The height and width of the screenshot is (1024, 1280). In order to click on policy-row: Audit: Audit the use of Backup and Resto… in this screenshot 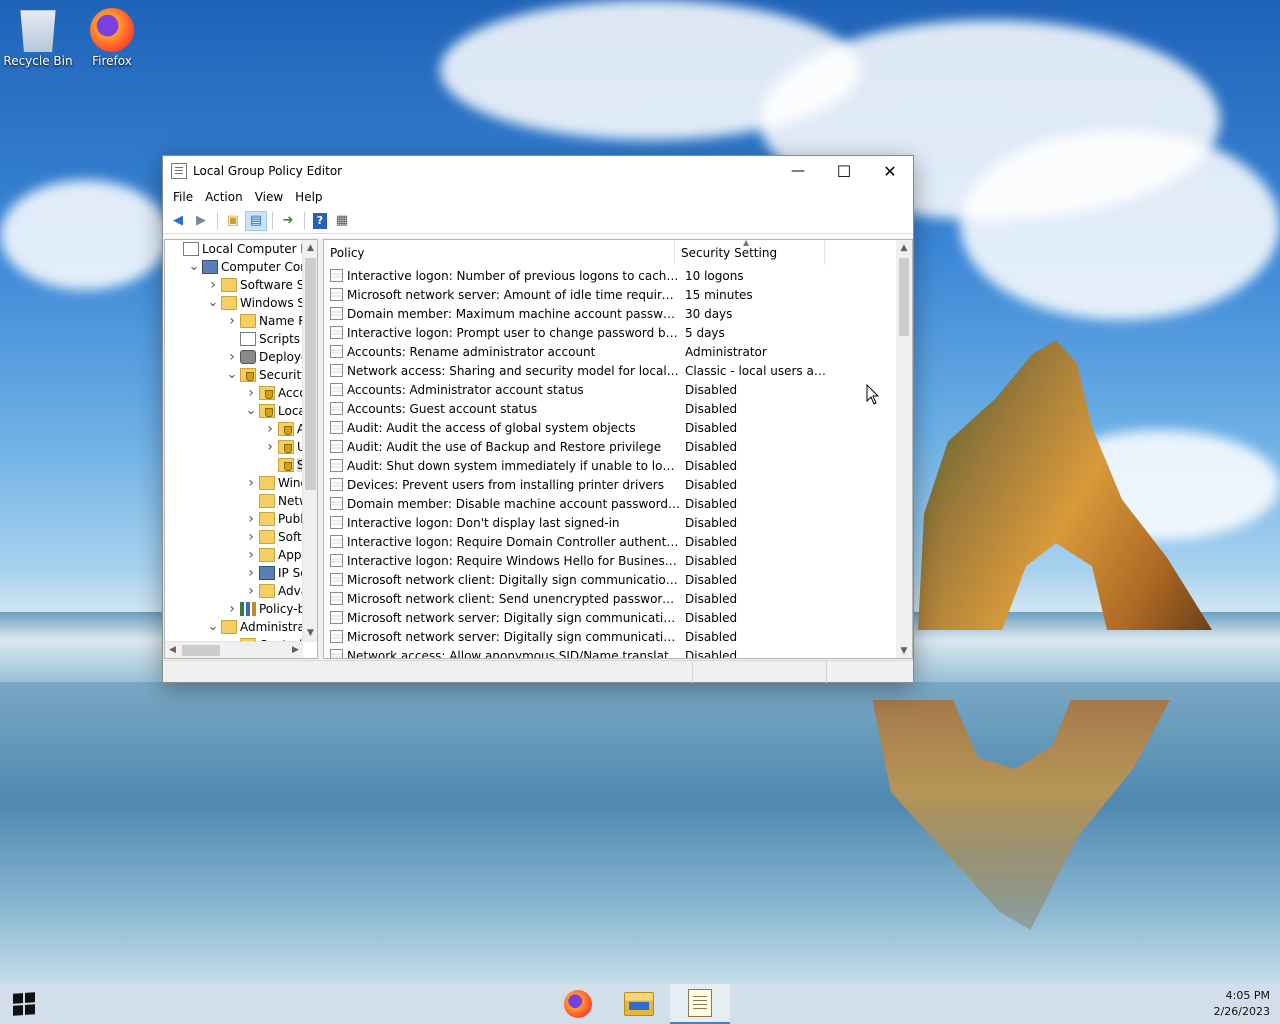, I will do `click(611, 446)`.